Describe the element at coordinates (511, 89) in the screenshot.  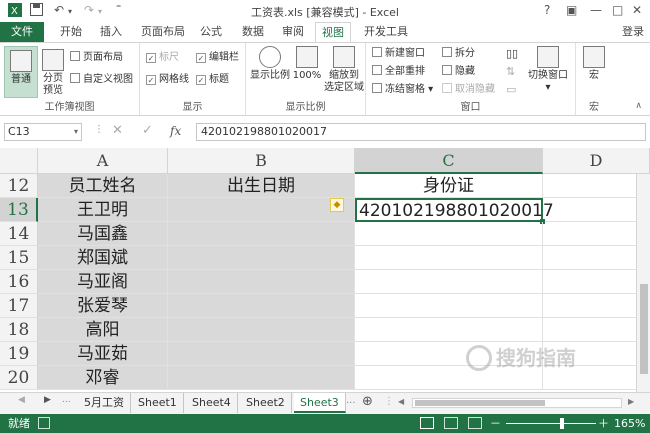
I see `reset-window-position-icon: ▭` at that location.